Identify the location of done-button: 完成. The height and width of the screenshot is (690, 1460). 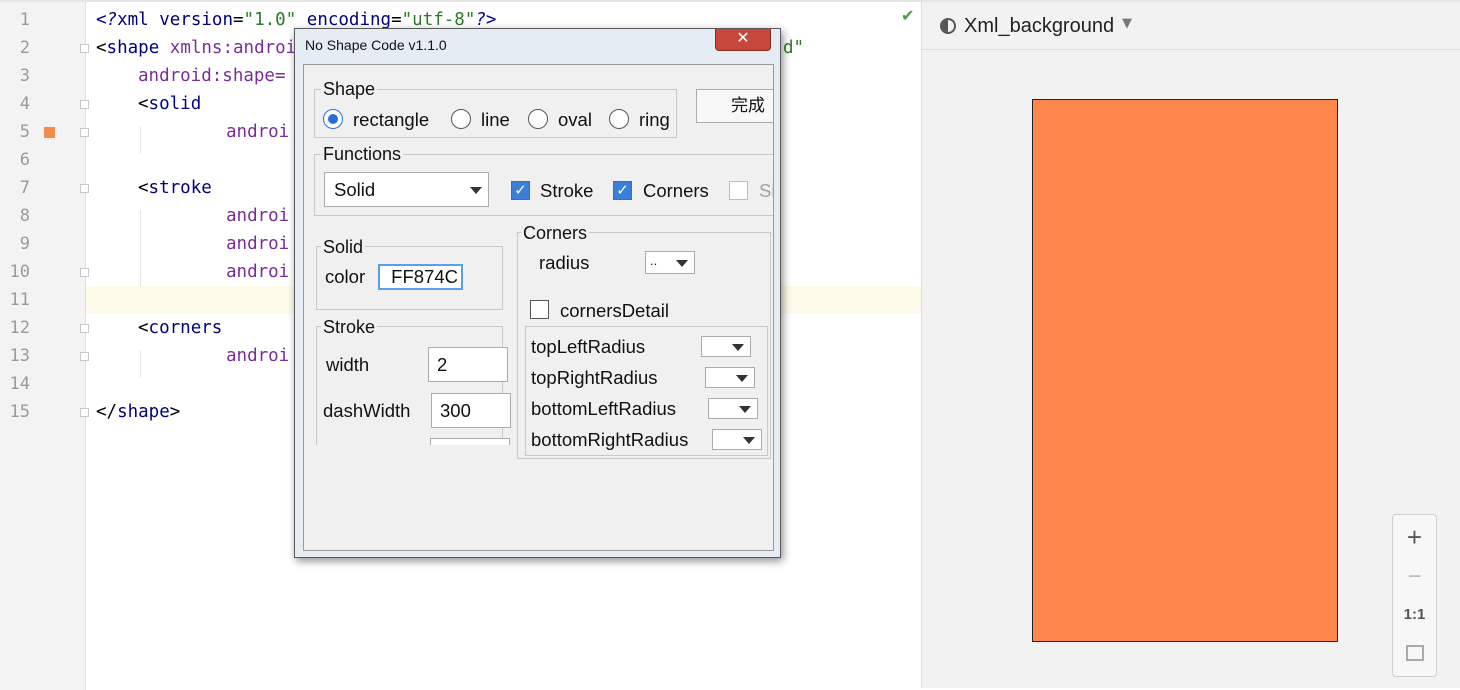
(734, 106).